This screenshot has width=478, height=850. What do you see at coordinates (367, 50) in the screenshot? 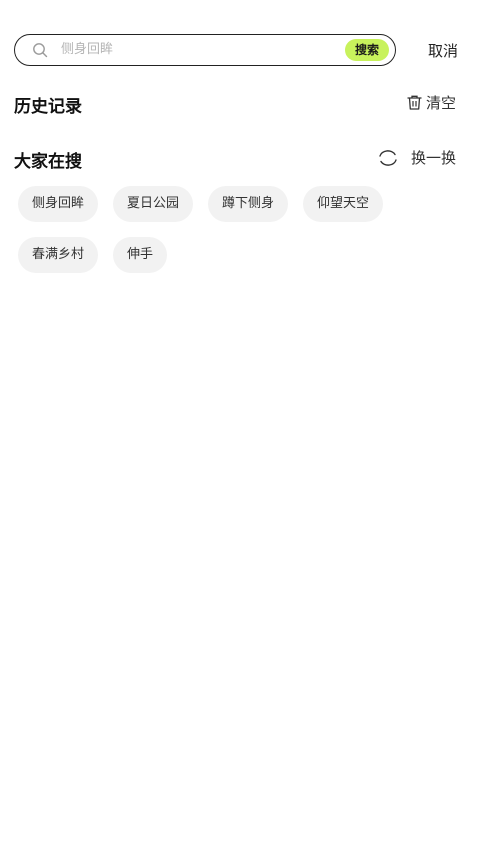
I see `search-button: 搜索` at bounding box center [367, 50].